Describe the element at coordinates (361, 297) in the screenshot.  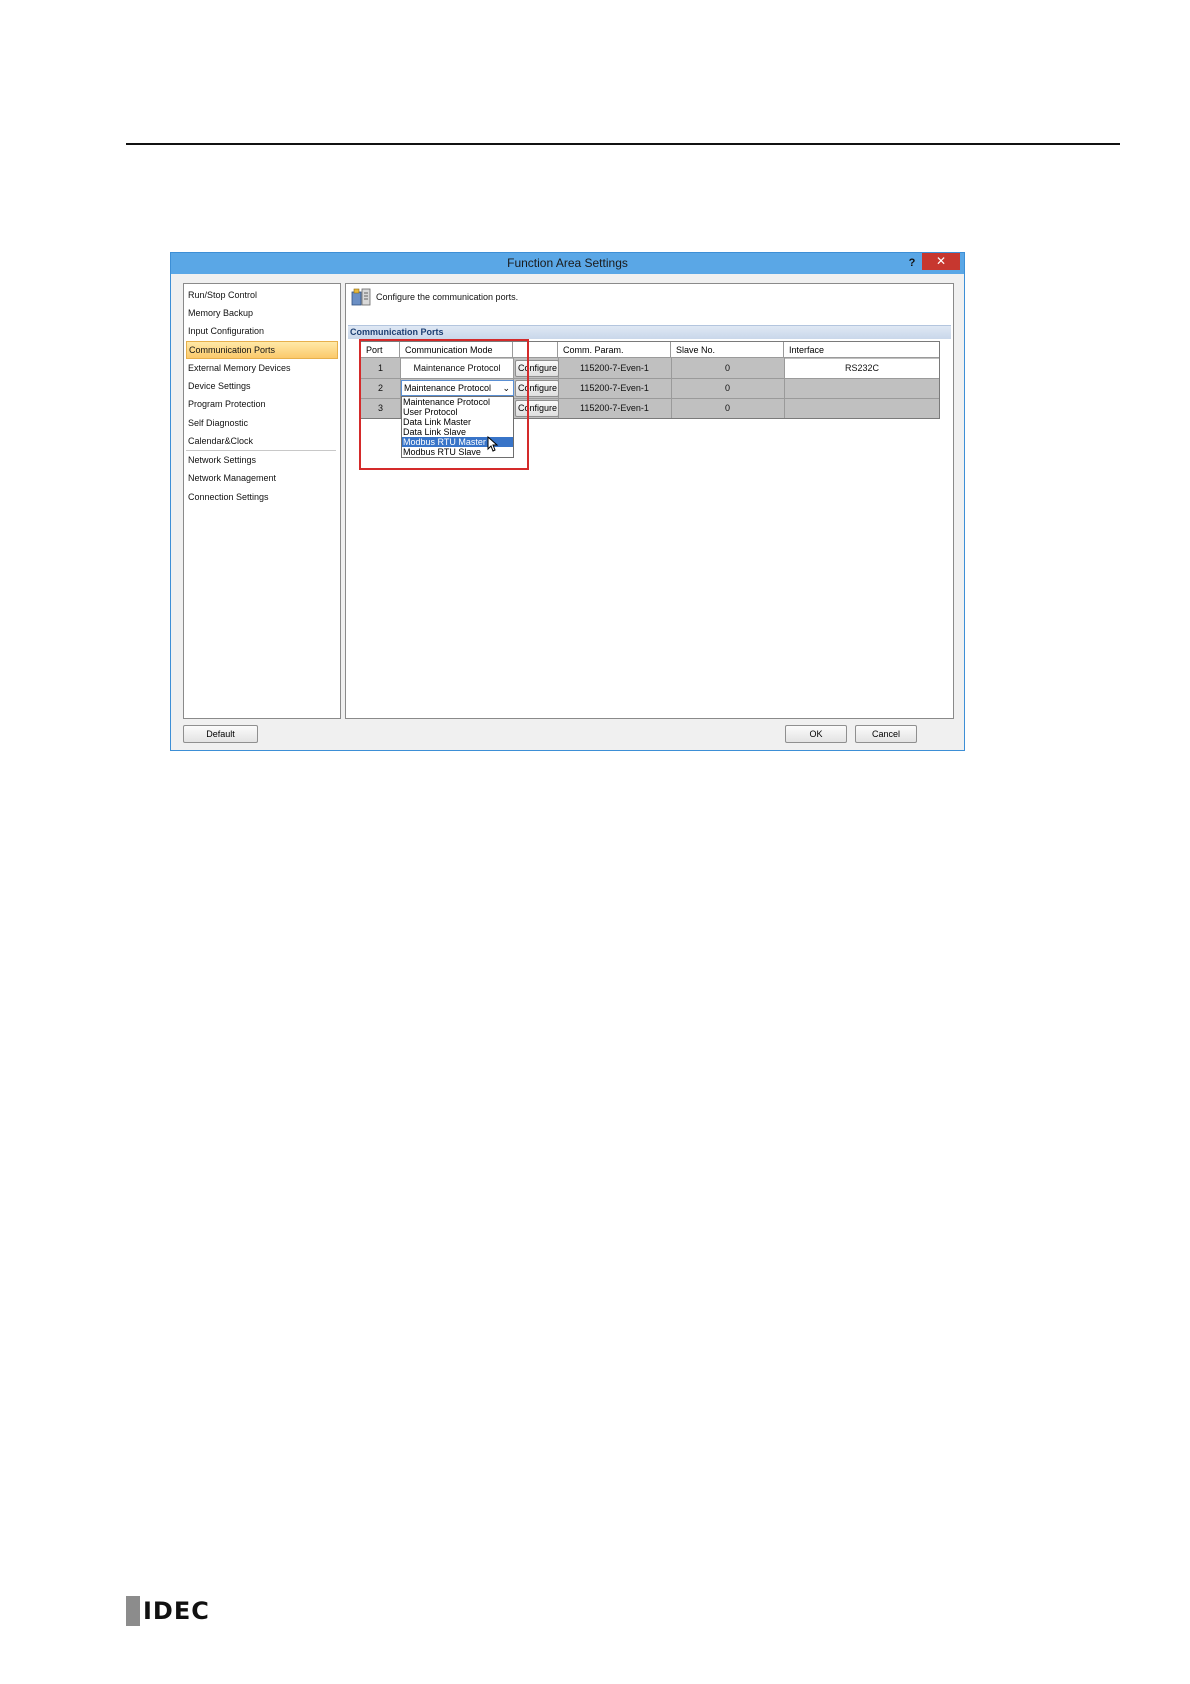
I see `communication-ports-icon` at that location.